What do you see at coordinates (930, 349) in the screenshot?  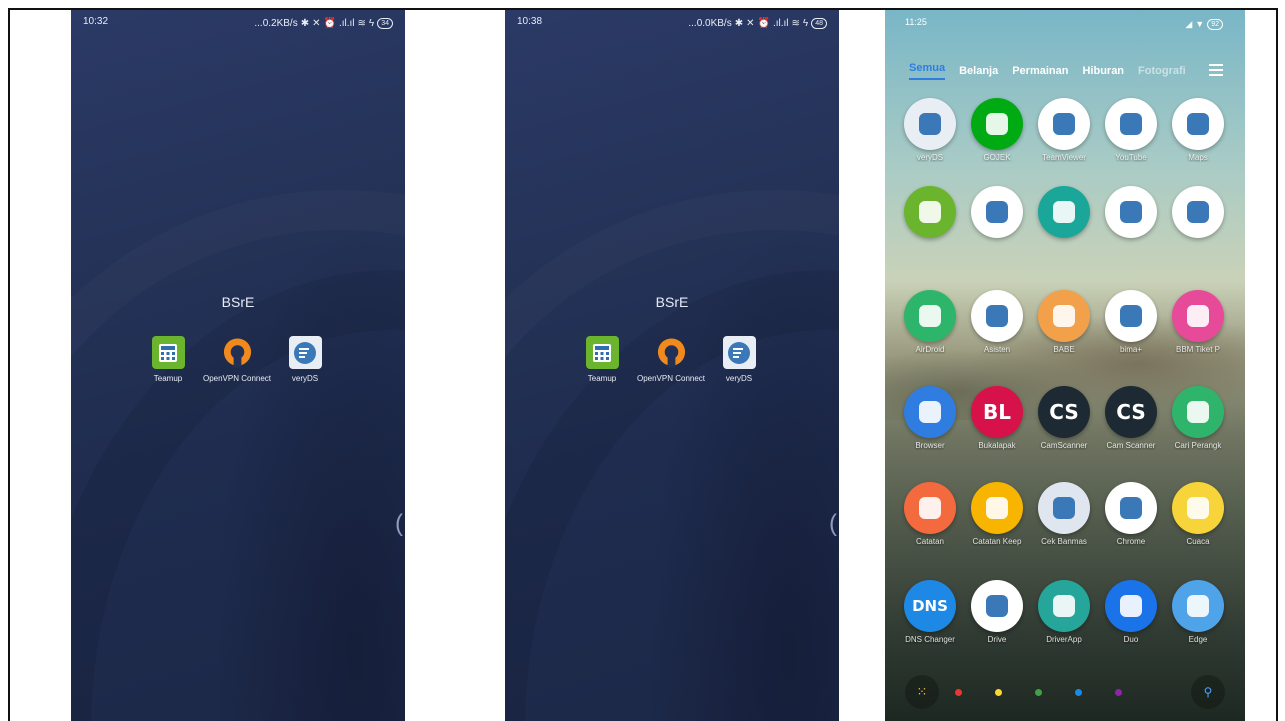 I see `app-label: AirDroid` at bounding box center [930, 349].